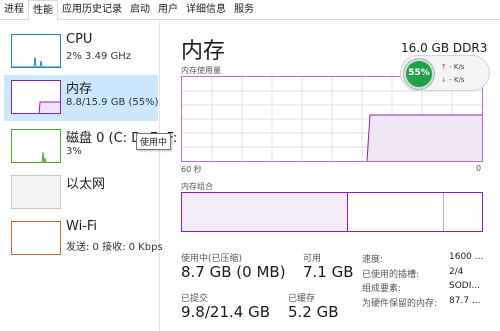  Describe the element at coordinates (479, 168) in the screenshot. I see `zero-axis-label: 0` at that location.